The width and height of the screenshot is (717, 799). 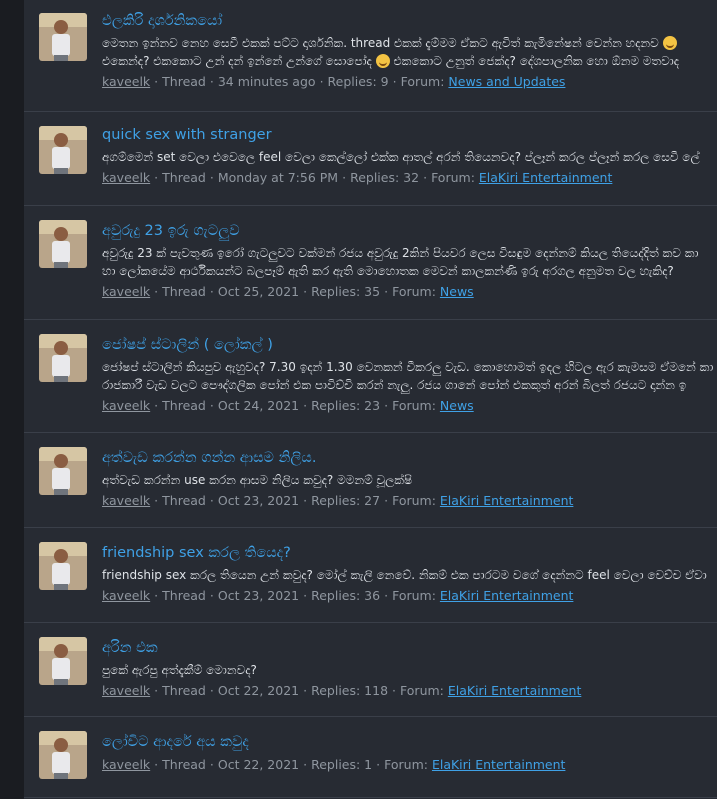 What do you see at coordinates (346, 405) in the screenshot?
I see `reply-count: Replies: 23` at bounding box center [346, 405].